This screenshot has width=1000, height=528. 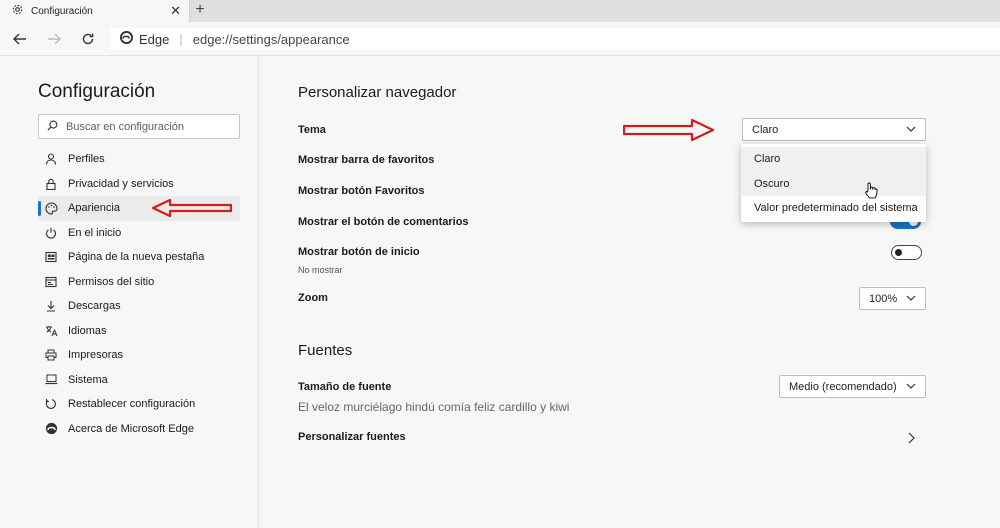 I want to click on theme-select: Claro, so click(x=834, y=129).